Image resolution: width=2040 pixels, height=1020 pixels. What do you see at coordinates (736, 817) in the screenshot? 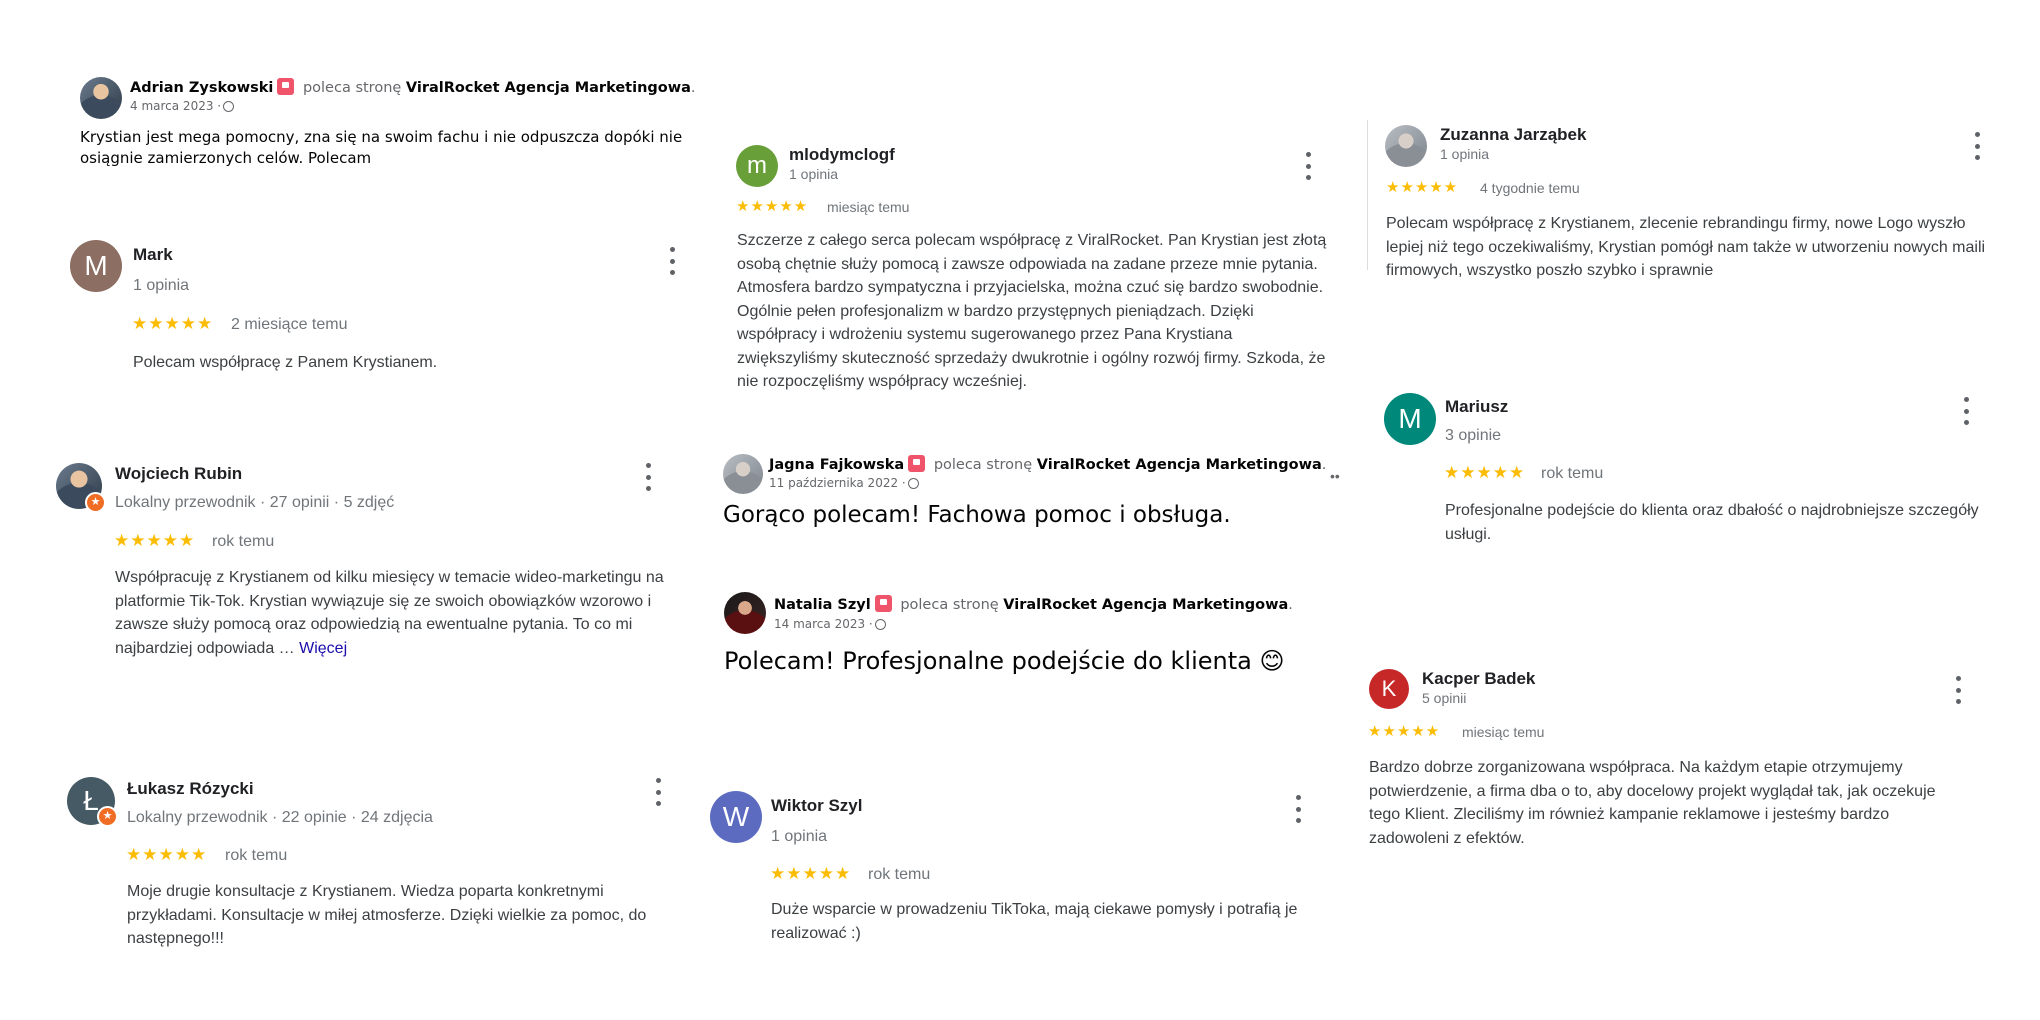
I see `avatar: W` at bounding box center [736, 817].